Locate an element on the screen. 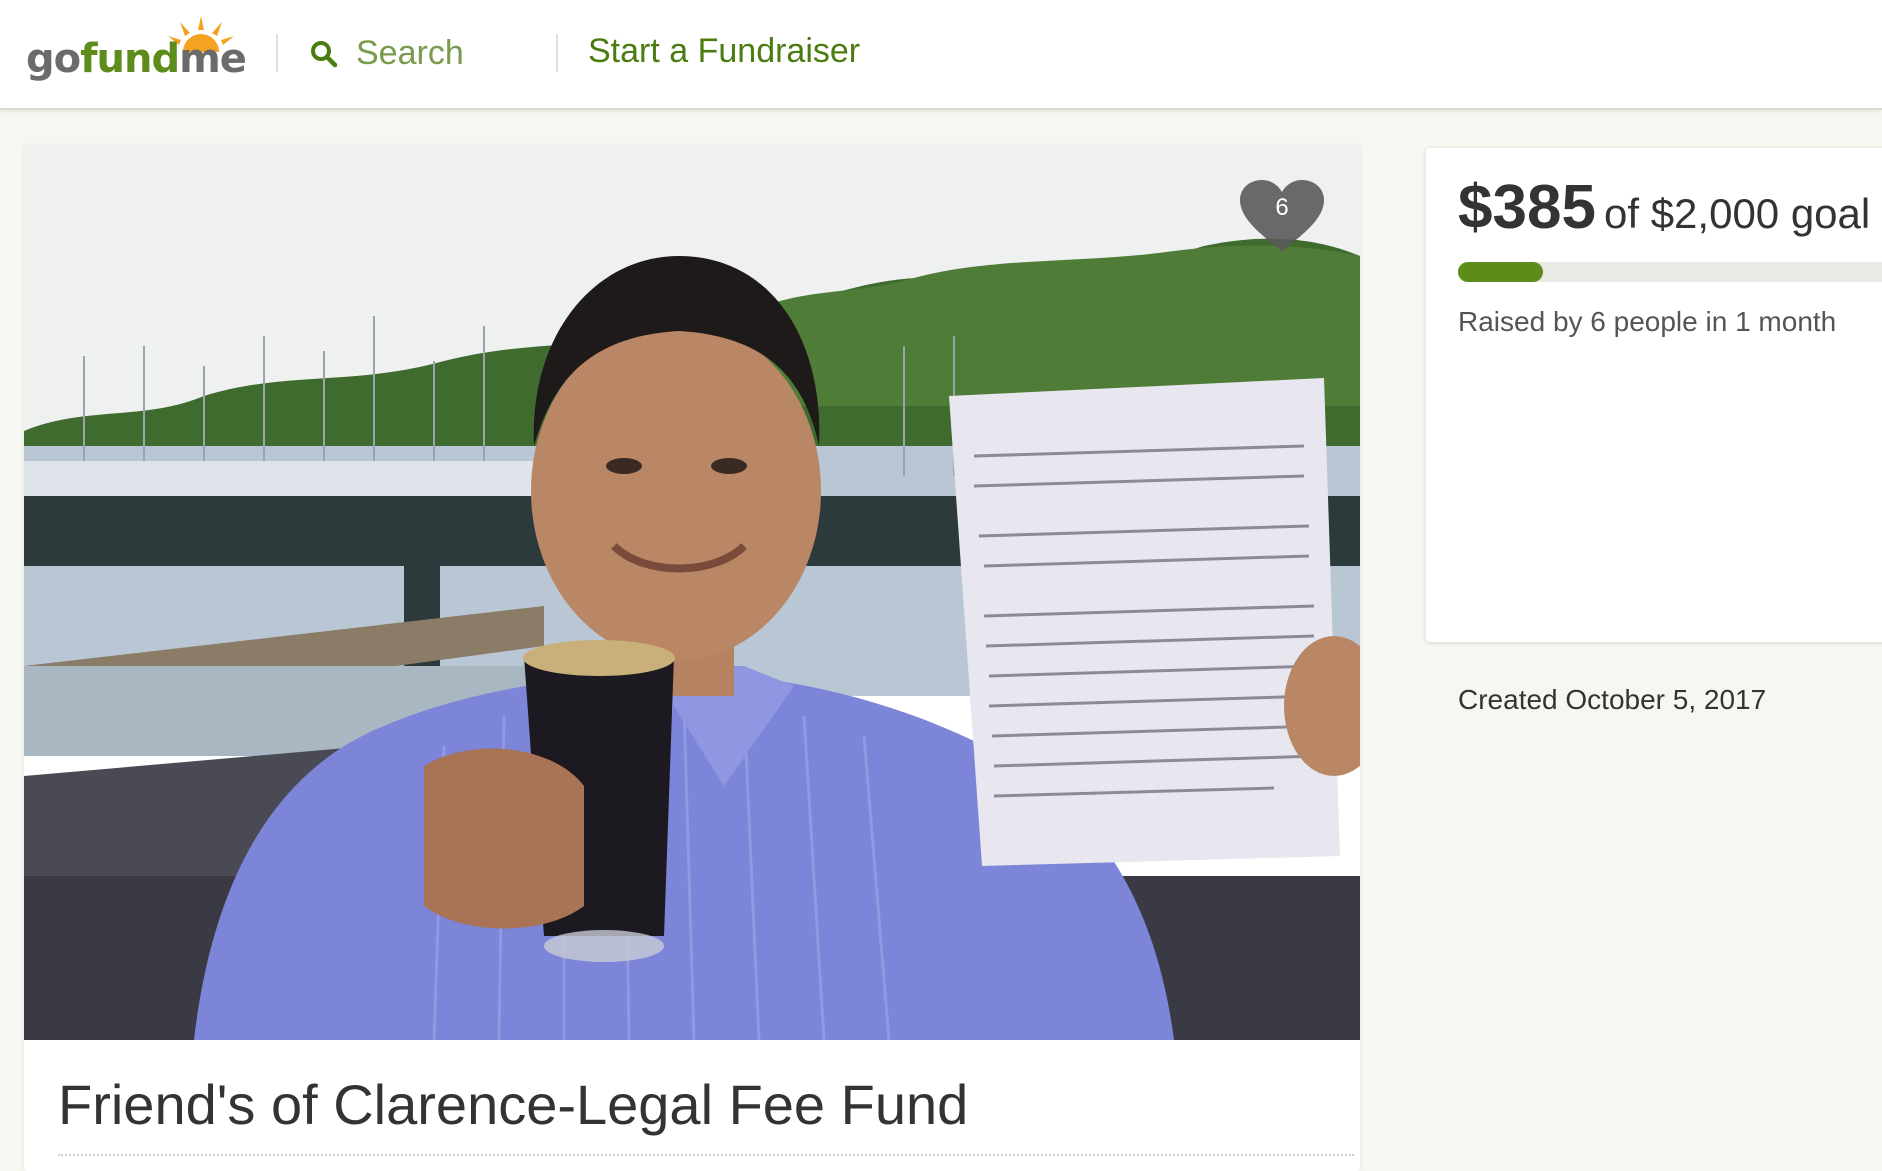 Image resolution: width=1882 pixels, height=1171 pixels. search-label: Search is located at coordinates (410, 53).